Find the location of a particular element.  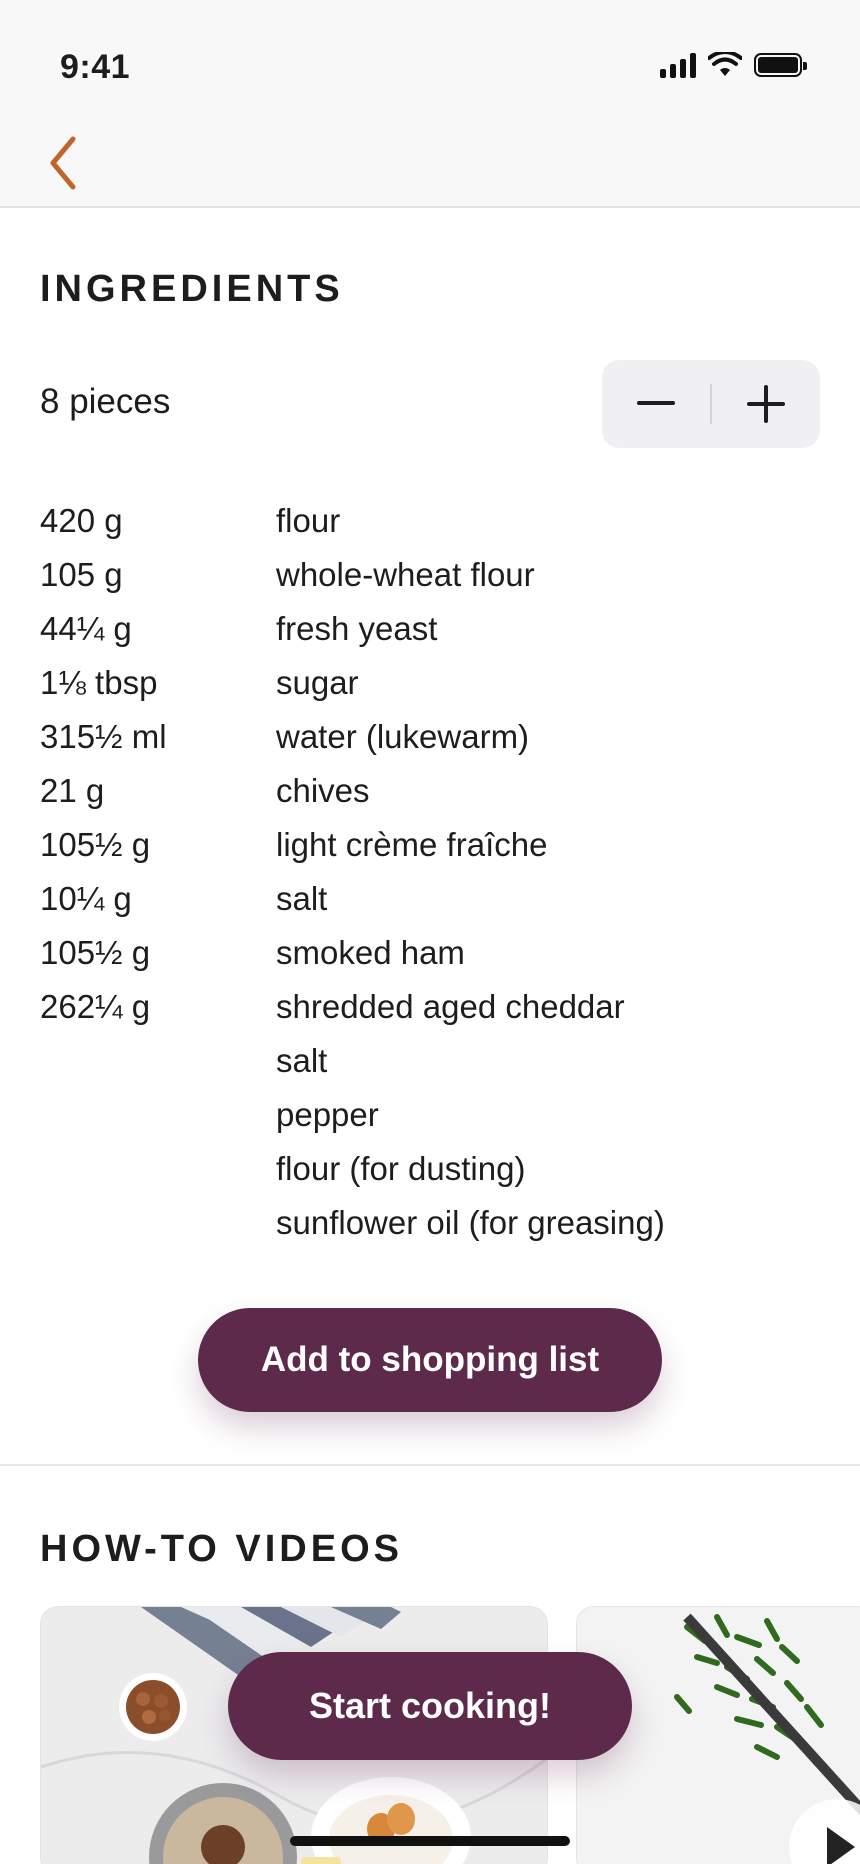

increase-servings-button is located at coordinates (766, 404).